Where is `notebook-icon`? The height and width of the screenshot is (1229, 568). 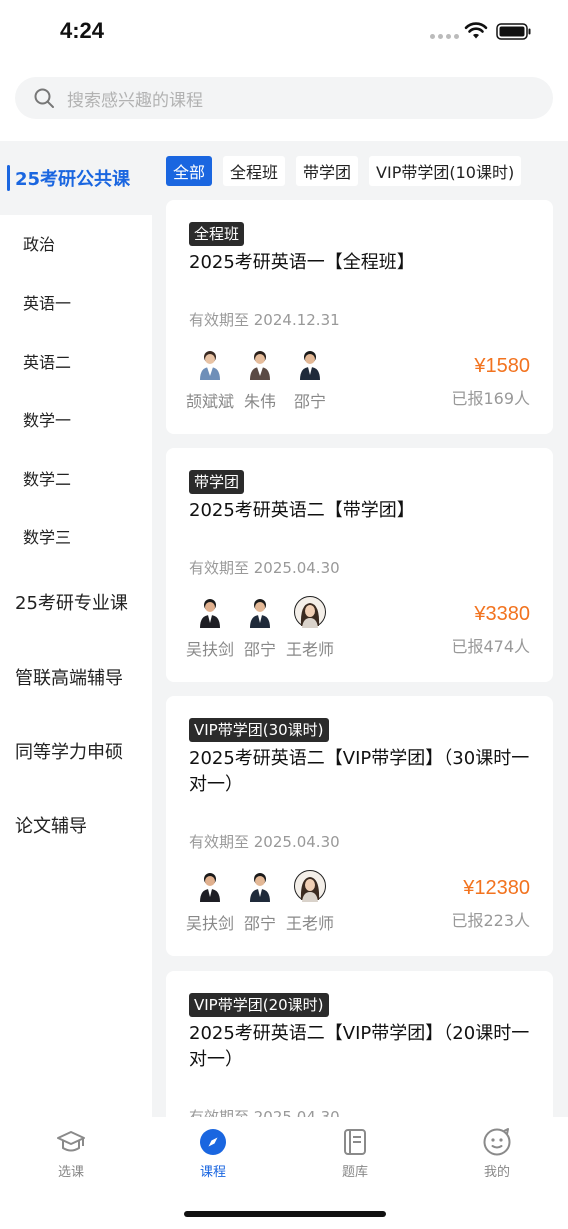
notebook-icon is located at coordinates (355, 1142).